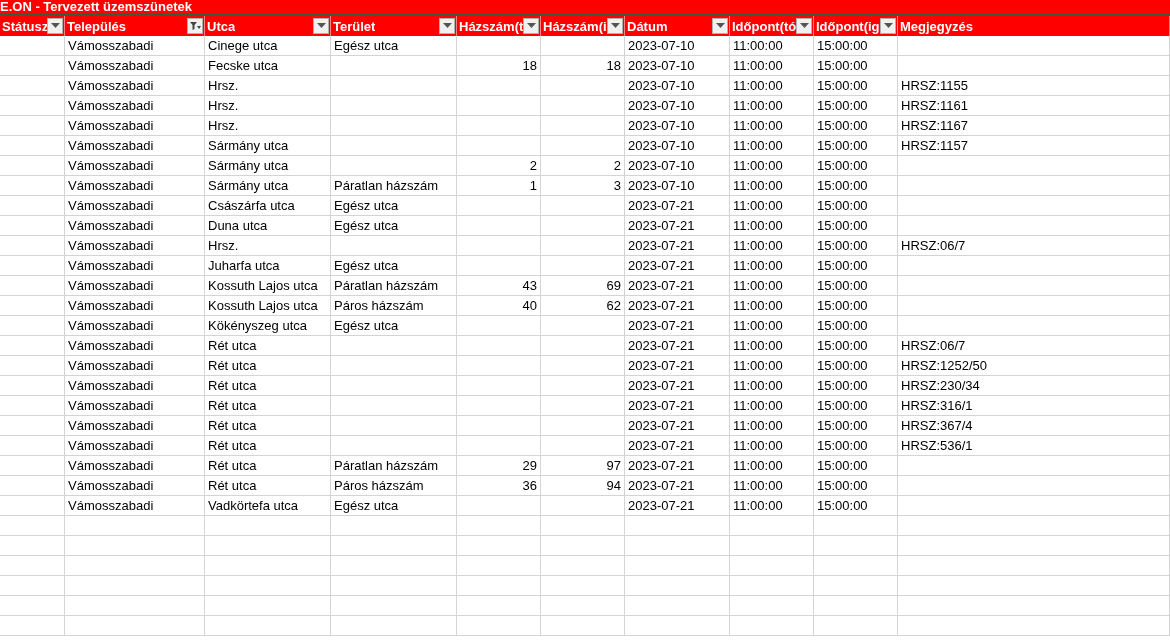  What do you see at coordinates (1034, 426) in the screenshot?
I see `table-cell: HRSZ:367/4` at bounding box center [1034, 426].